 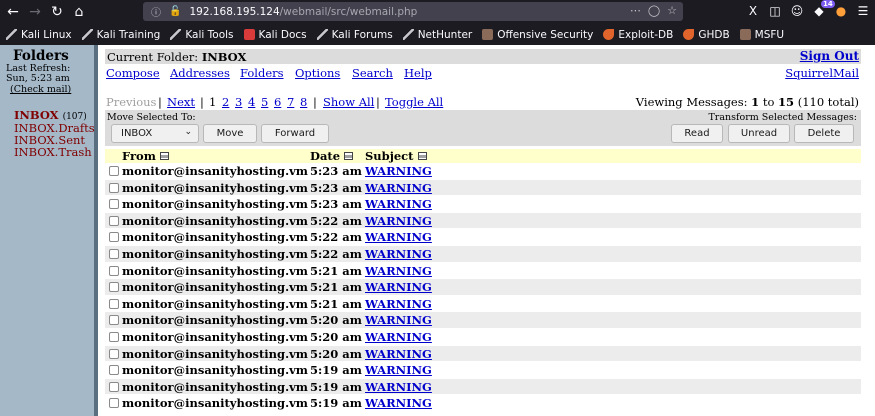 I want to click on show-all-link: Show All, so click(x=348, y=102).